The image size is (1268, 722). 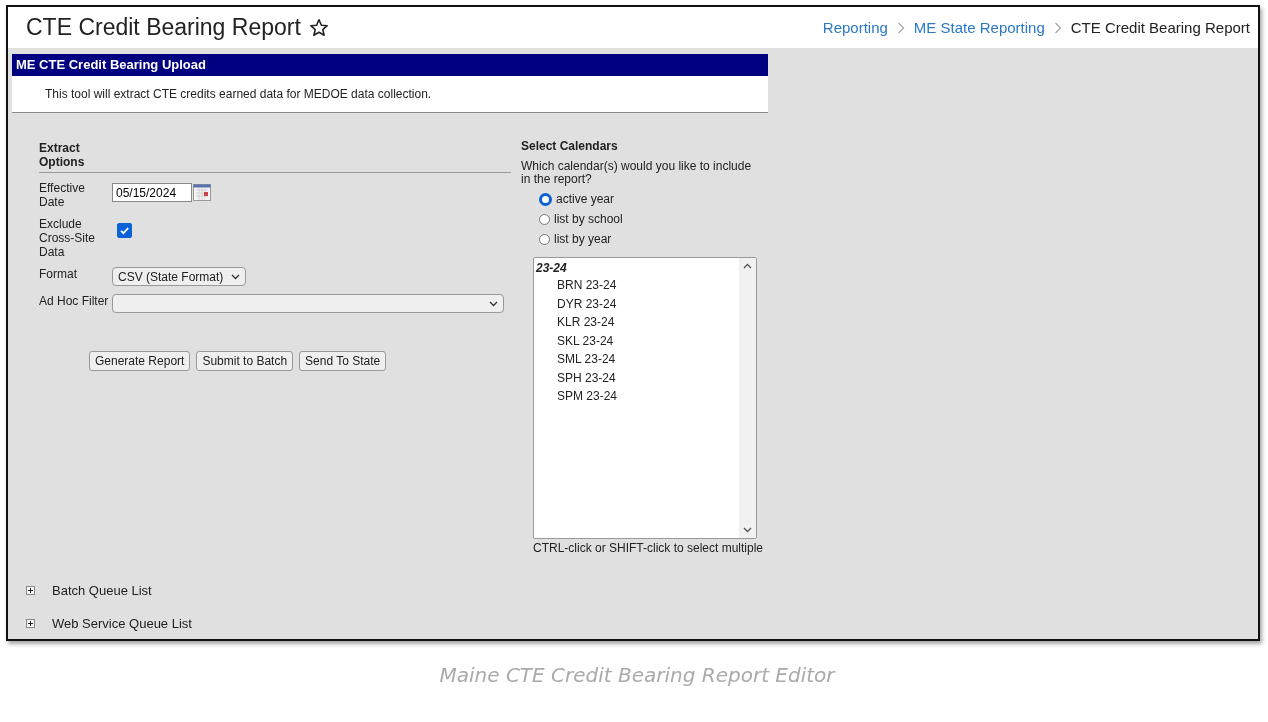 What do you see at coordinates (747, 530) in the screenshot?
I see `scroll-down-icon` at bounding box center [747, 530].